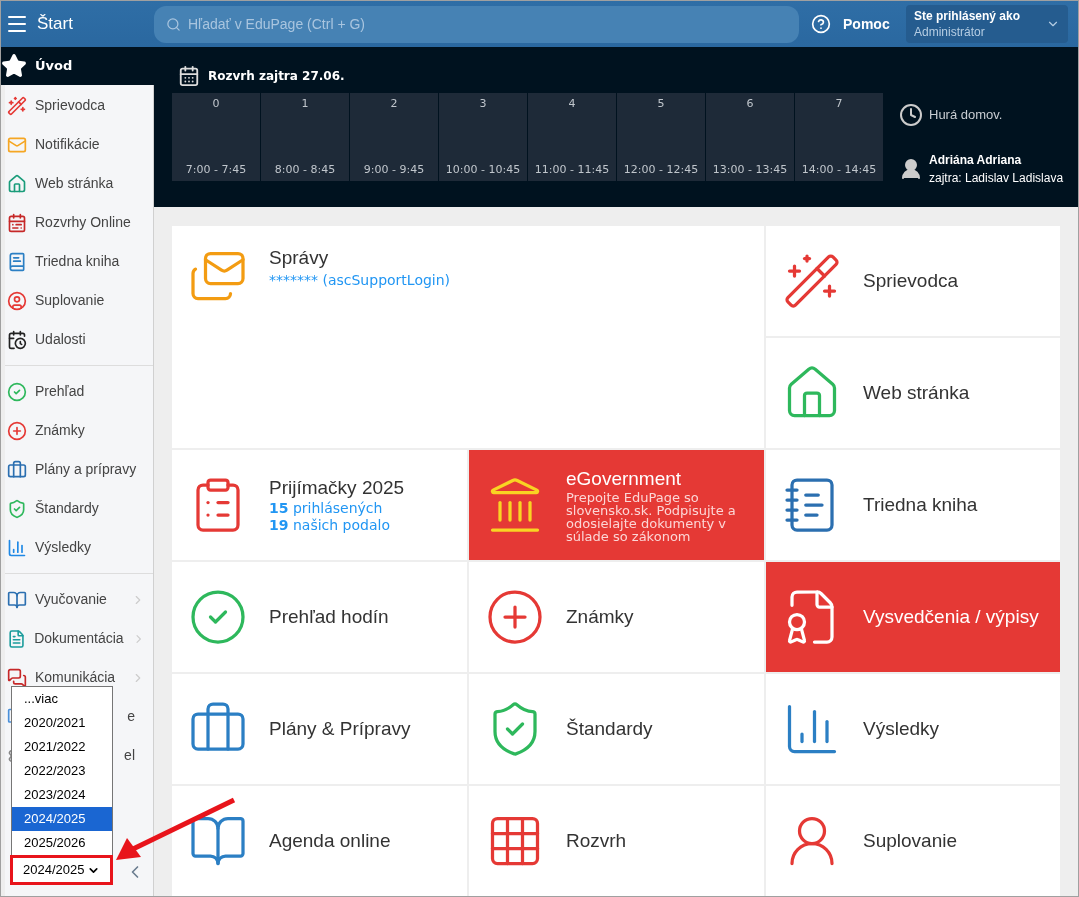 The width and height of the screenshot is (1079, 897). What do you see at coordinates (17, 547) in the screenshot?
I see `bar-chart-icon` at bounding box center [17, 547].